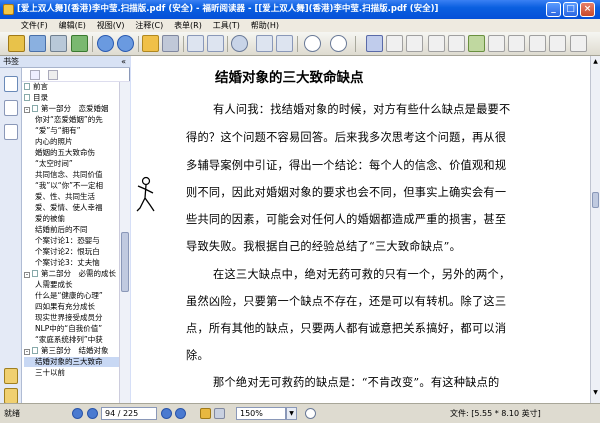  What do you see at coordinates (77, 120) in the screenshot?
I see `bookmark-item: 你对“恋爱婚姻”的先` at bounding box center [77, 120].